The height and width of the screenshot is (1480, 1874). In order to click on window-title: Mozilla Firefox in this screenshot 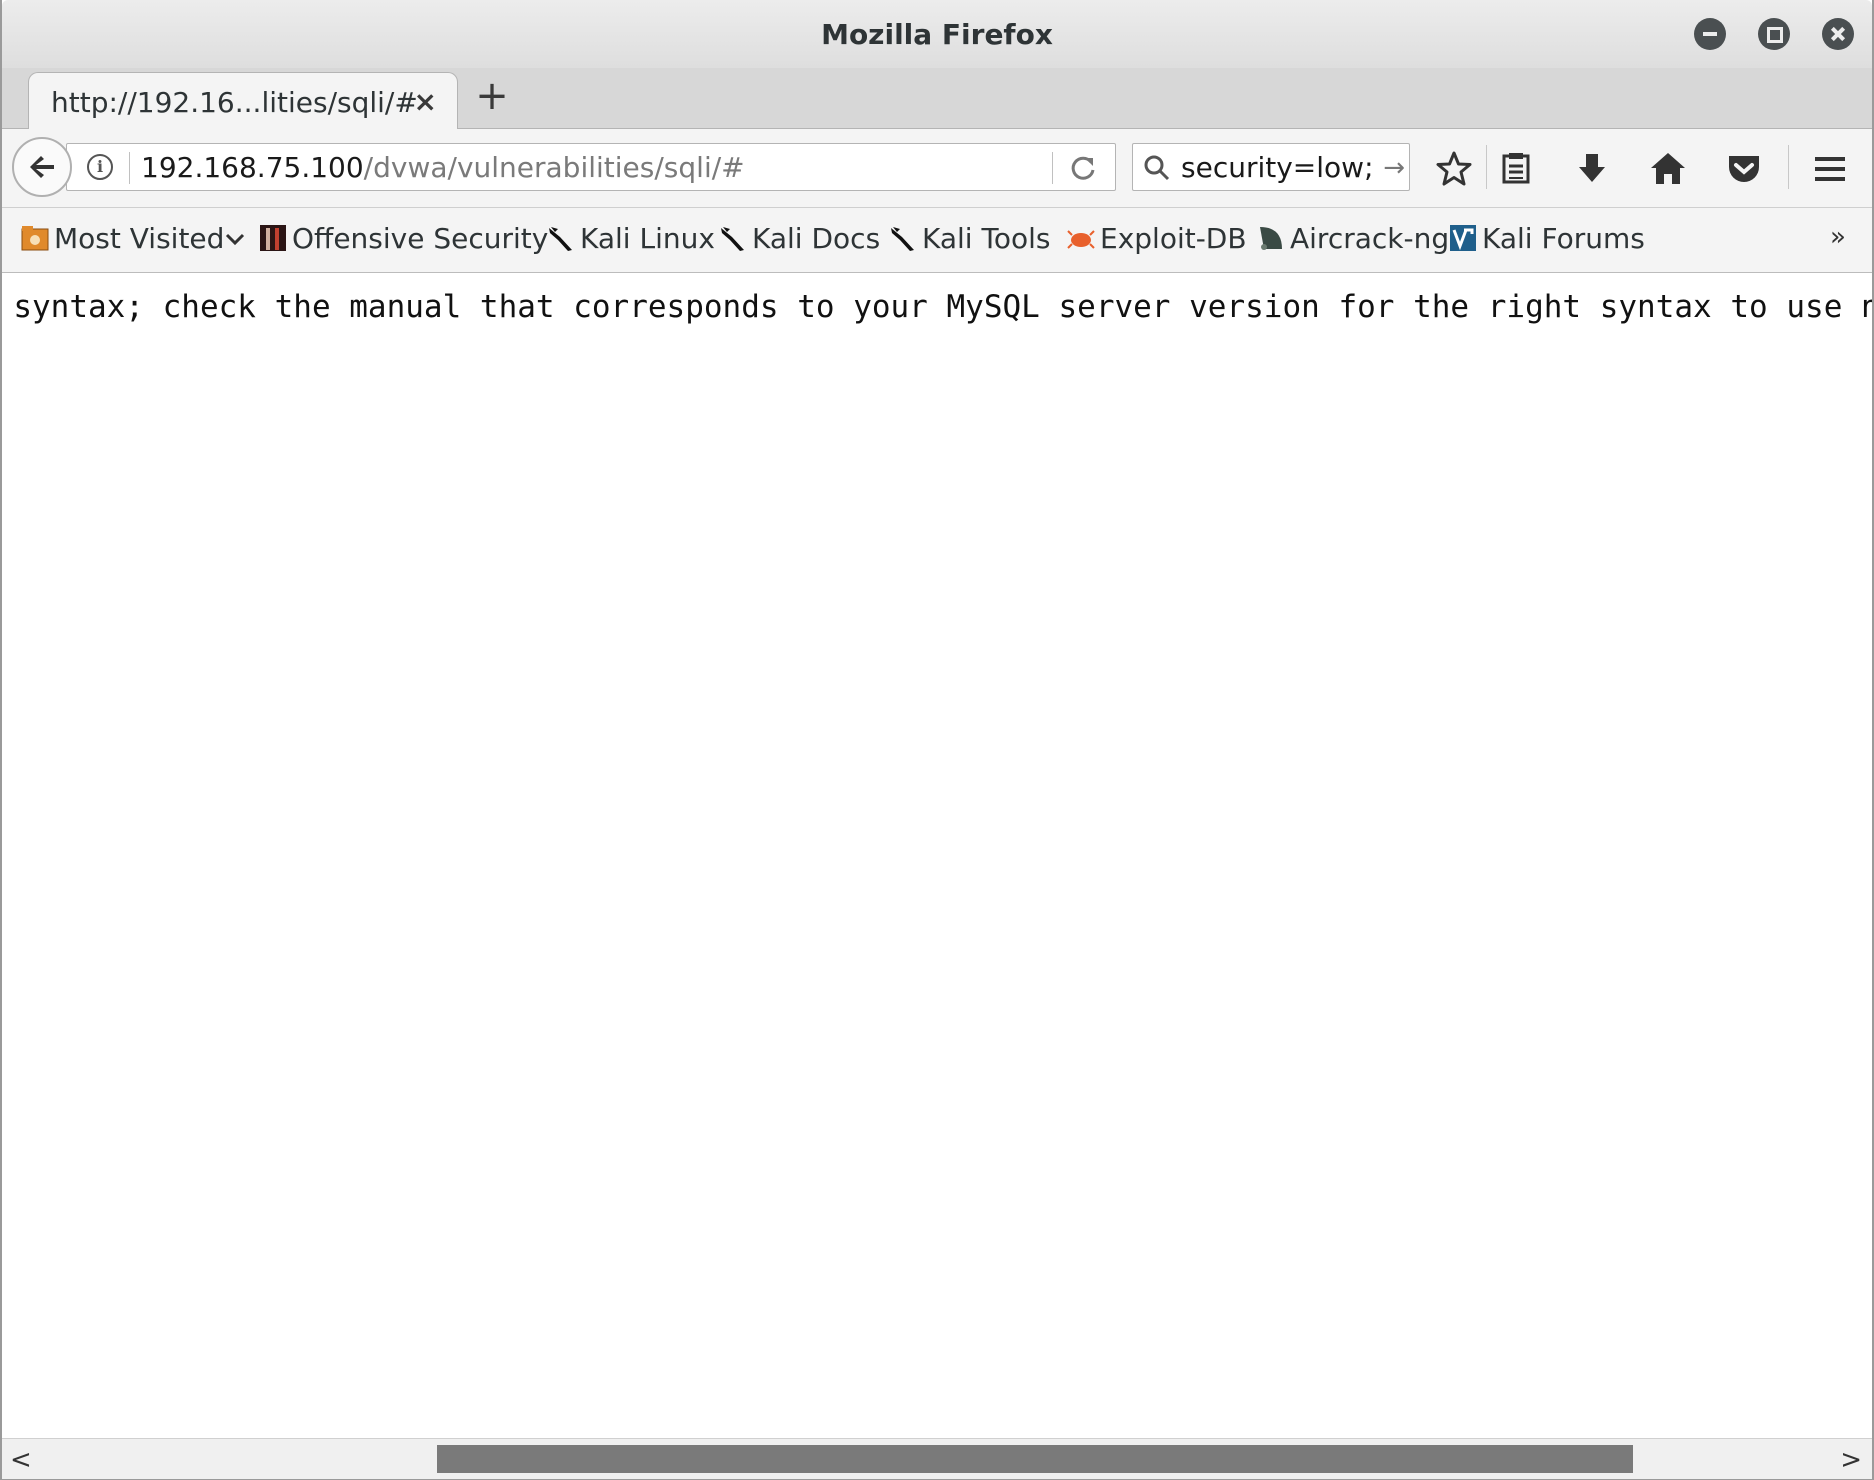, I will do `click(937, 34)`.